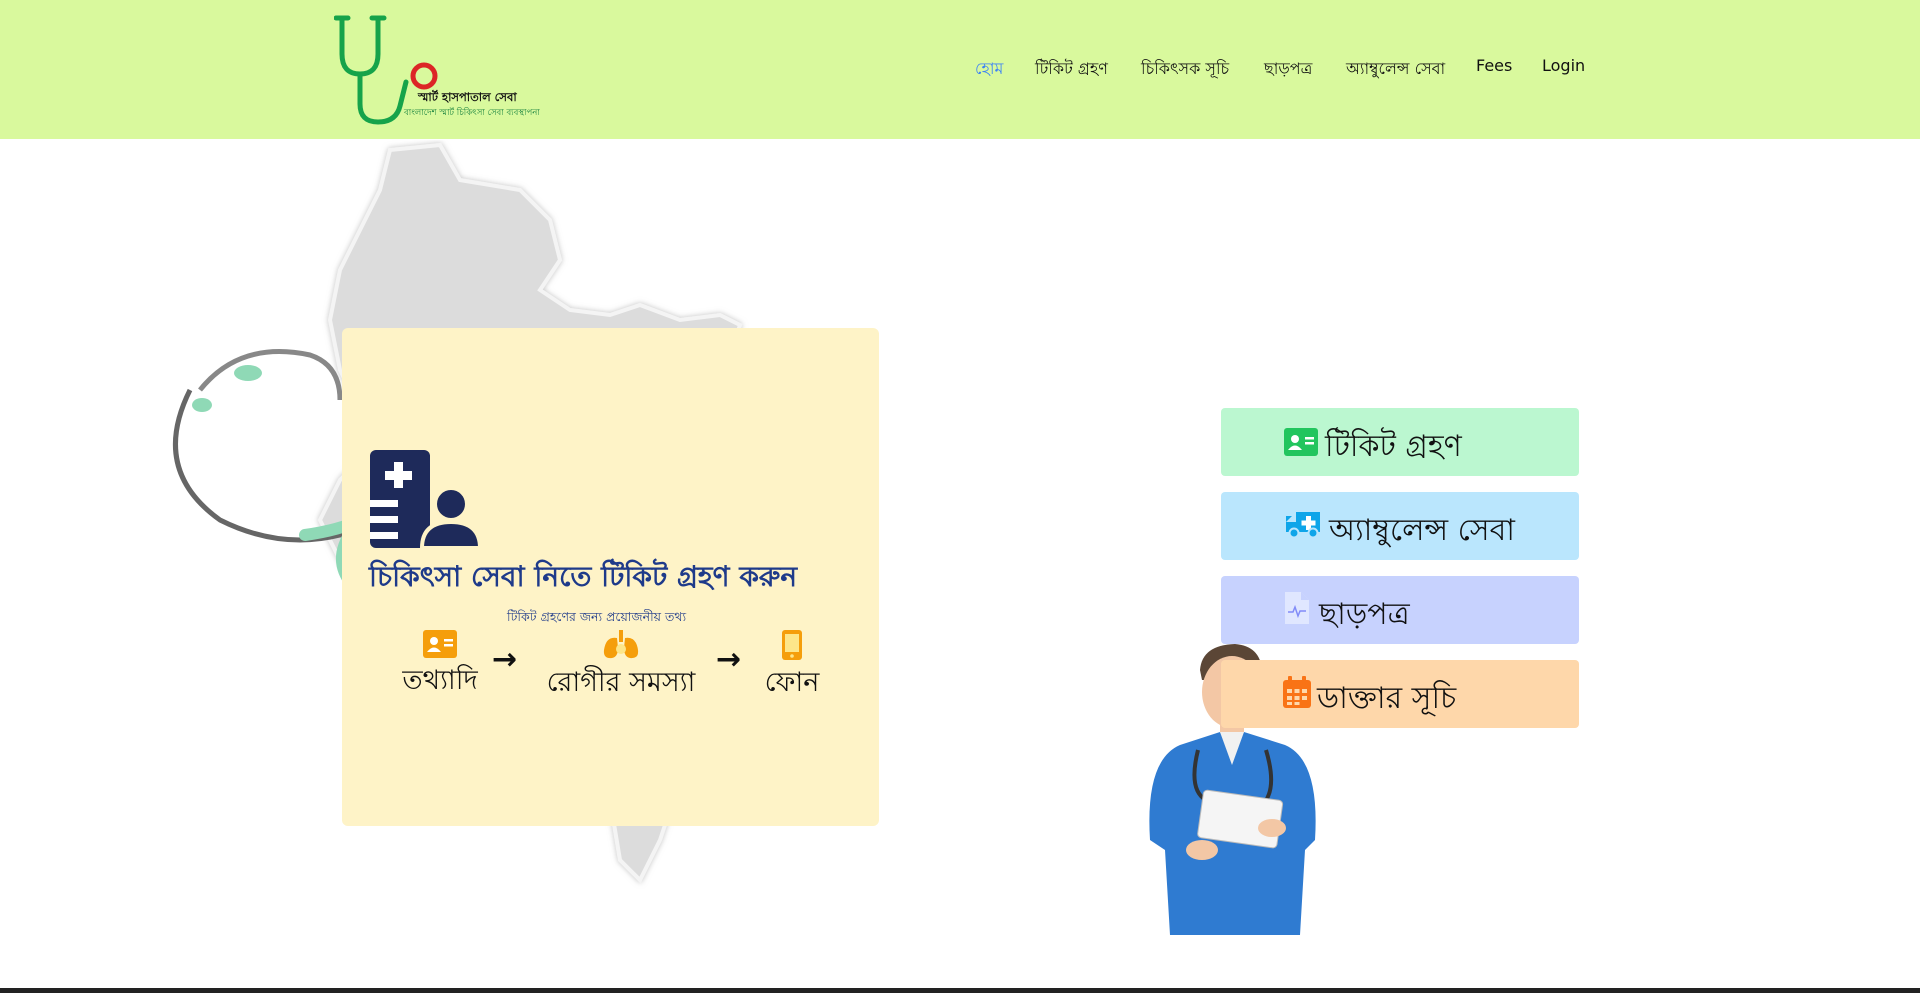  I want to click on medical-file-icon, so click(1297, 608).